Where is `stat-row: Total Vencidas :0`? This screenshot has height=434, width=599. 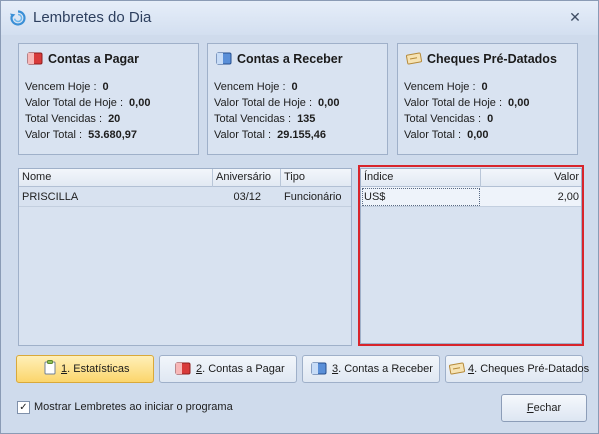 stat-row: Total Vencidas :0 is located at coordinates (449, 119).